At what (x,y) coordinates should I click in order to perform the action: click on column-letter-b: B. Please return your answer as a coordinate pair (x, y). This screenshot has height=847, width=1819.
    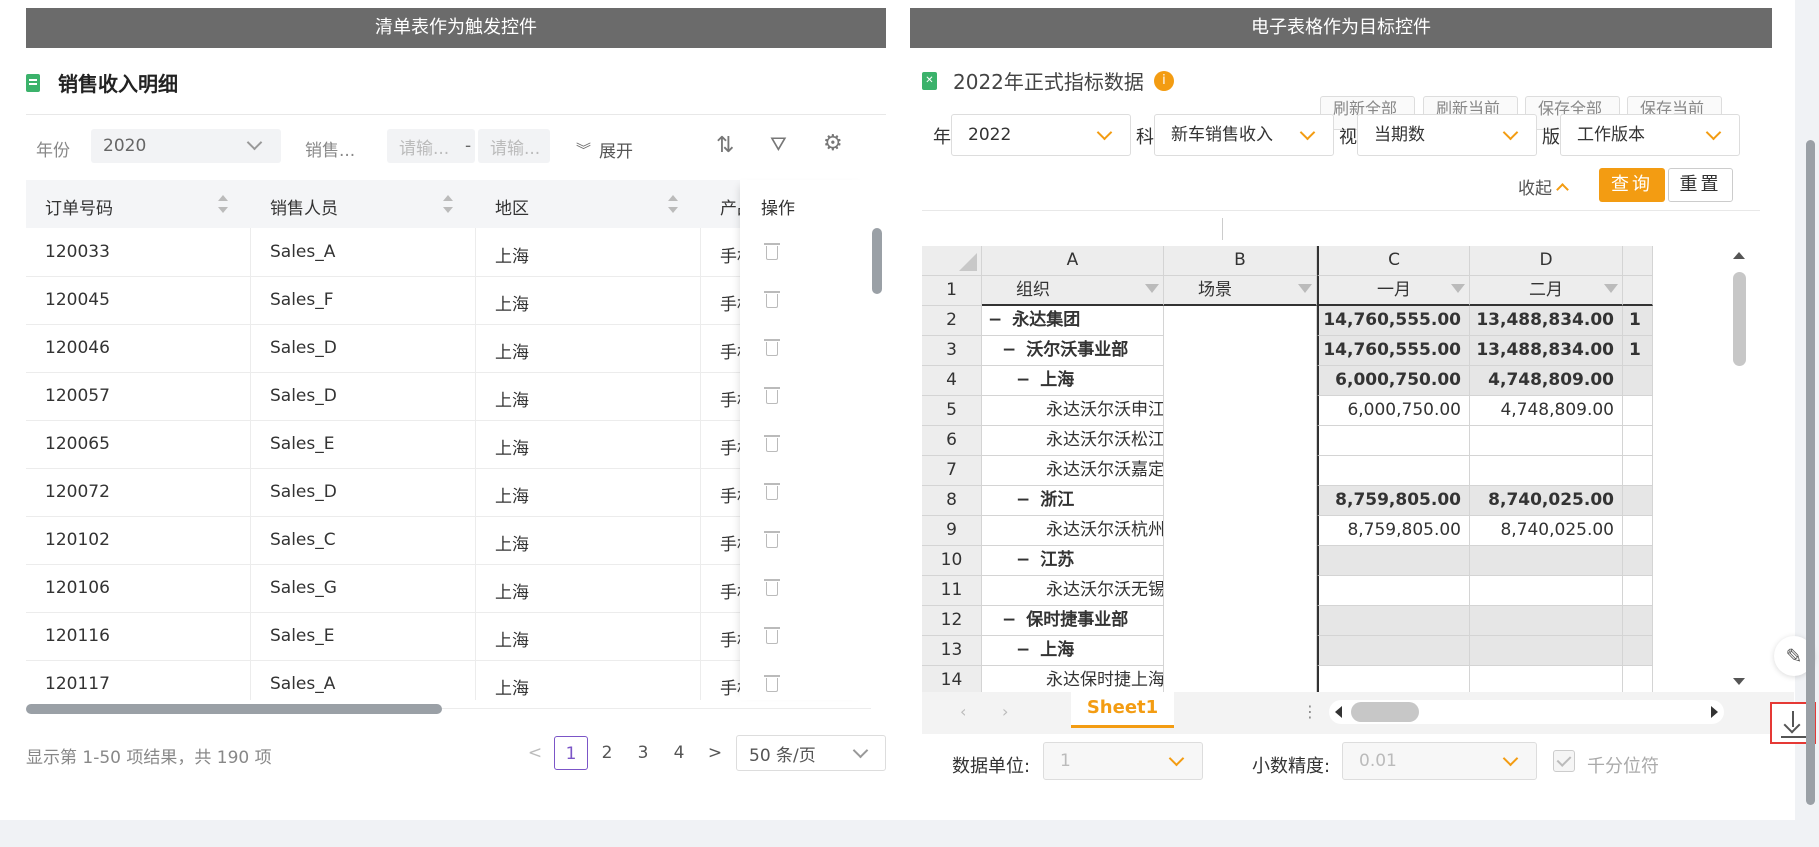
    Looking at the image, I should click on (1240, 261).